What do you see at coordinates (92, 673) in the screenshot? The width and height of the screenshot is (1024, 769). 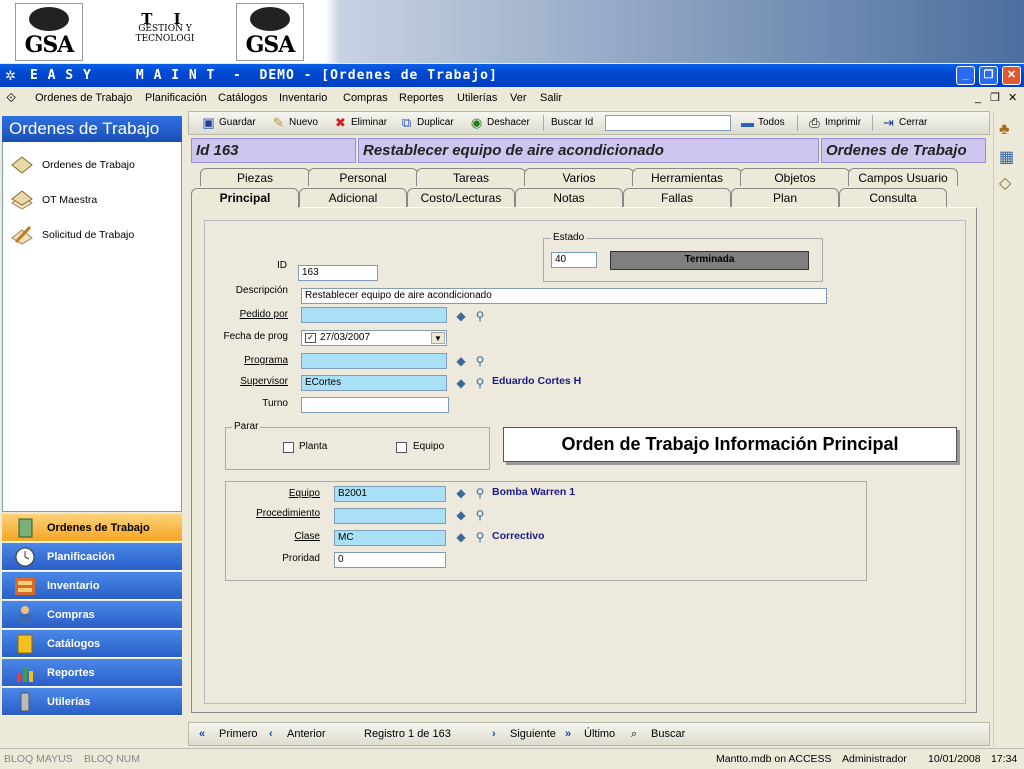 I see `nav-reportes: Reportes` at bounding box center [92, 673].